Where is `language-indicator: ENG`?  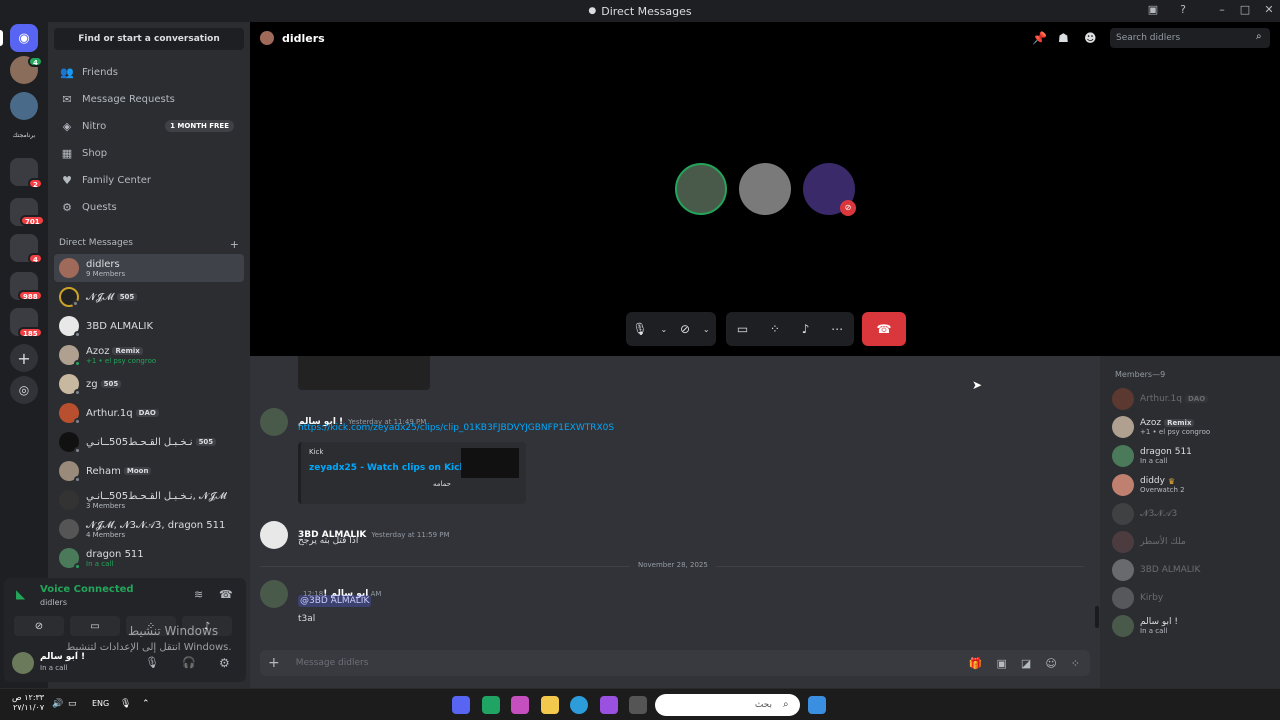
language-indicator: ENG is located at coordinates (100, 703).